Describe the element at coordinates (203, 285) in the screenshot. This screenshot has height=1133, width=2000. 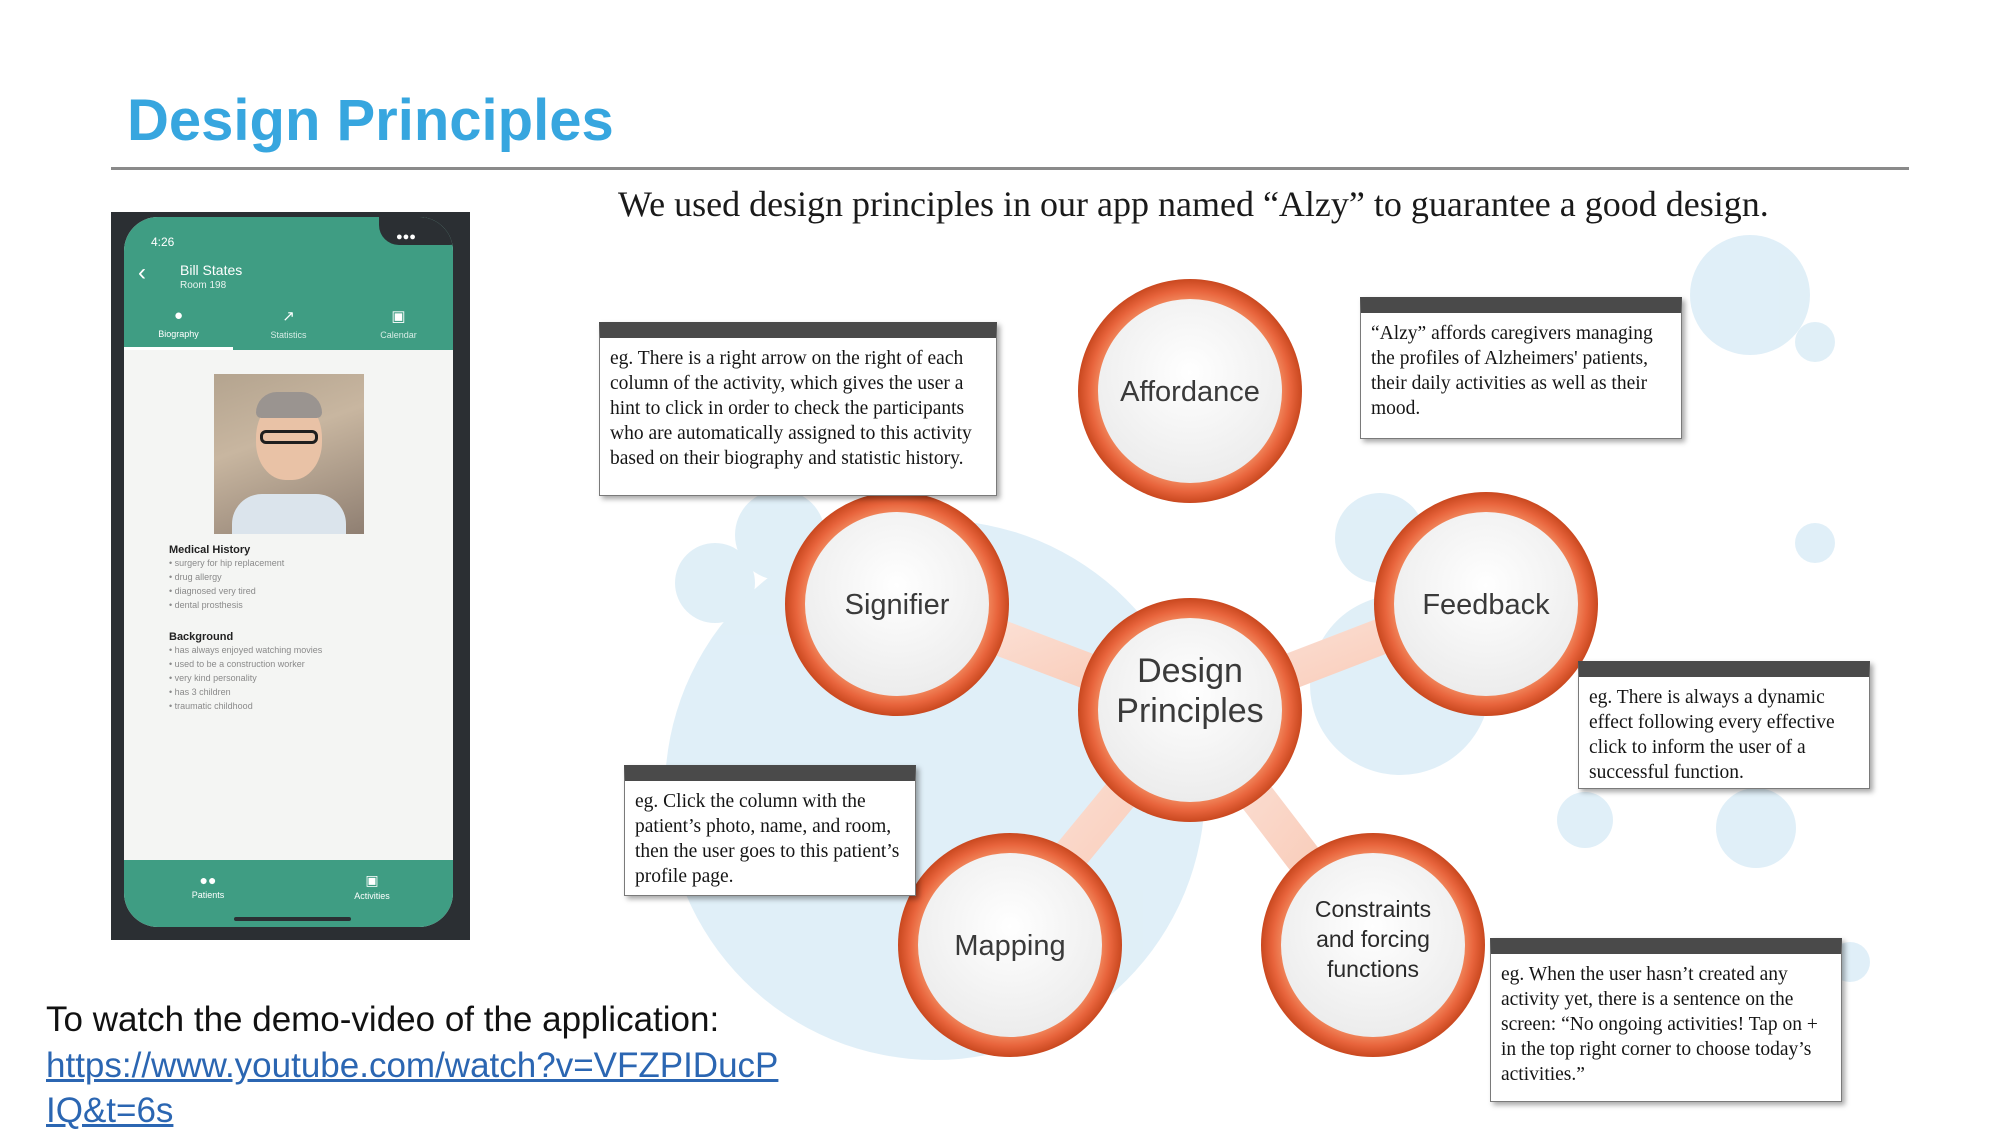
I see `patient-room: Room 198` at that location.